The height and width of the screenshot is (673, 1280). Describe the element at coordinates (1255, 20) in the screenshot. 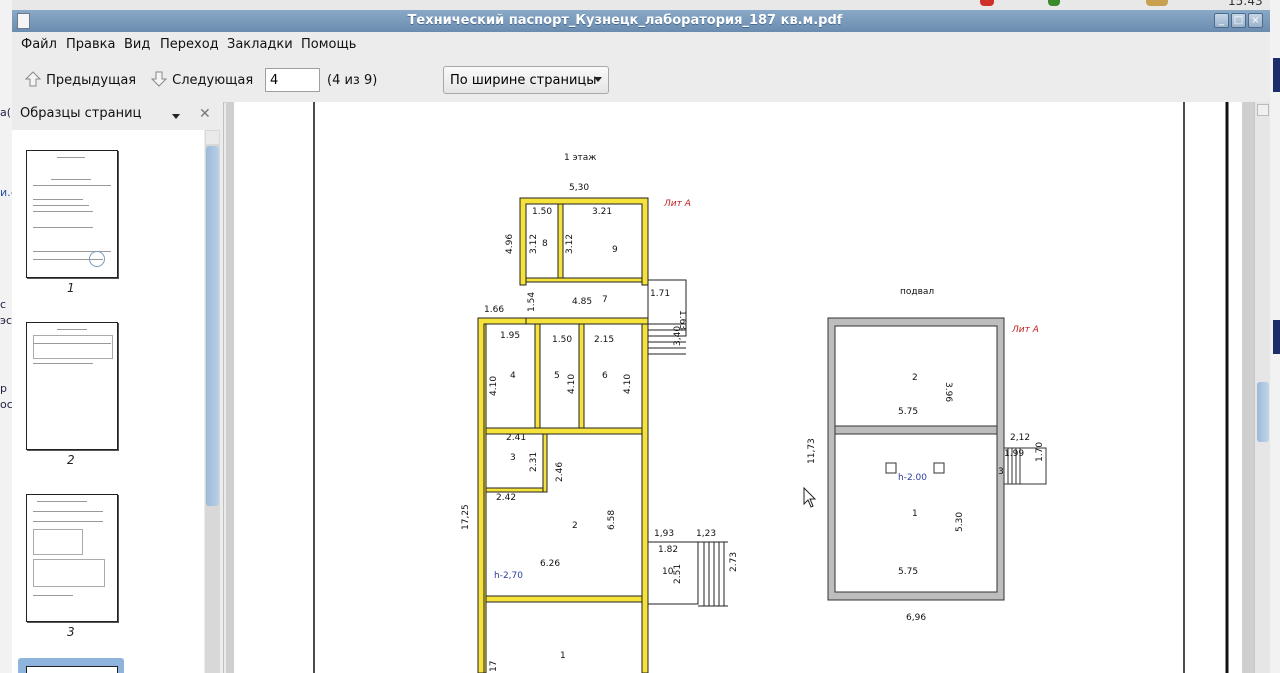

I see `close-window-button: ×` at that location.